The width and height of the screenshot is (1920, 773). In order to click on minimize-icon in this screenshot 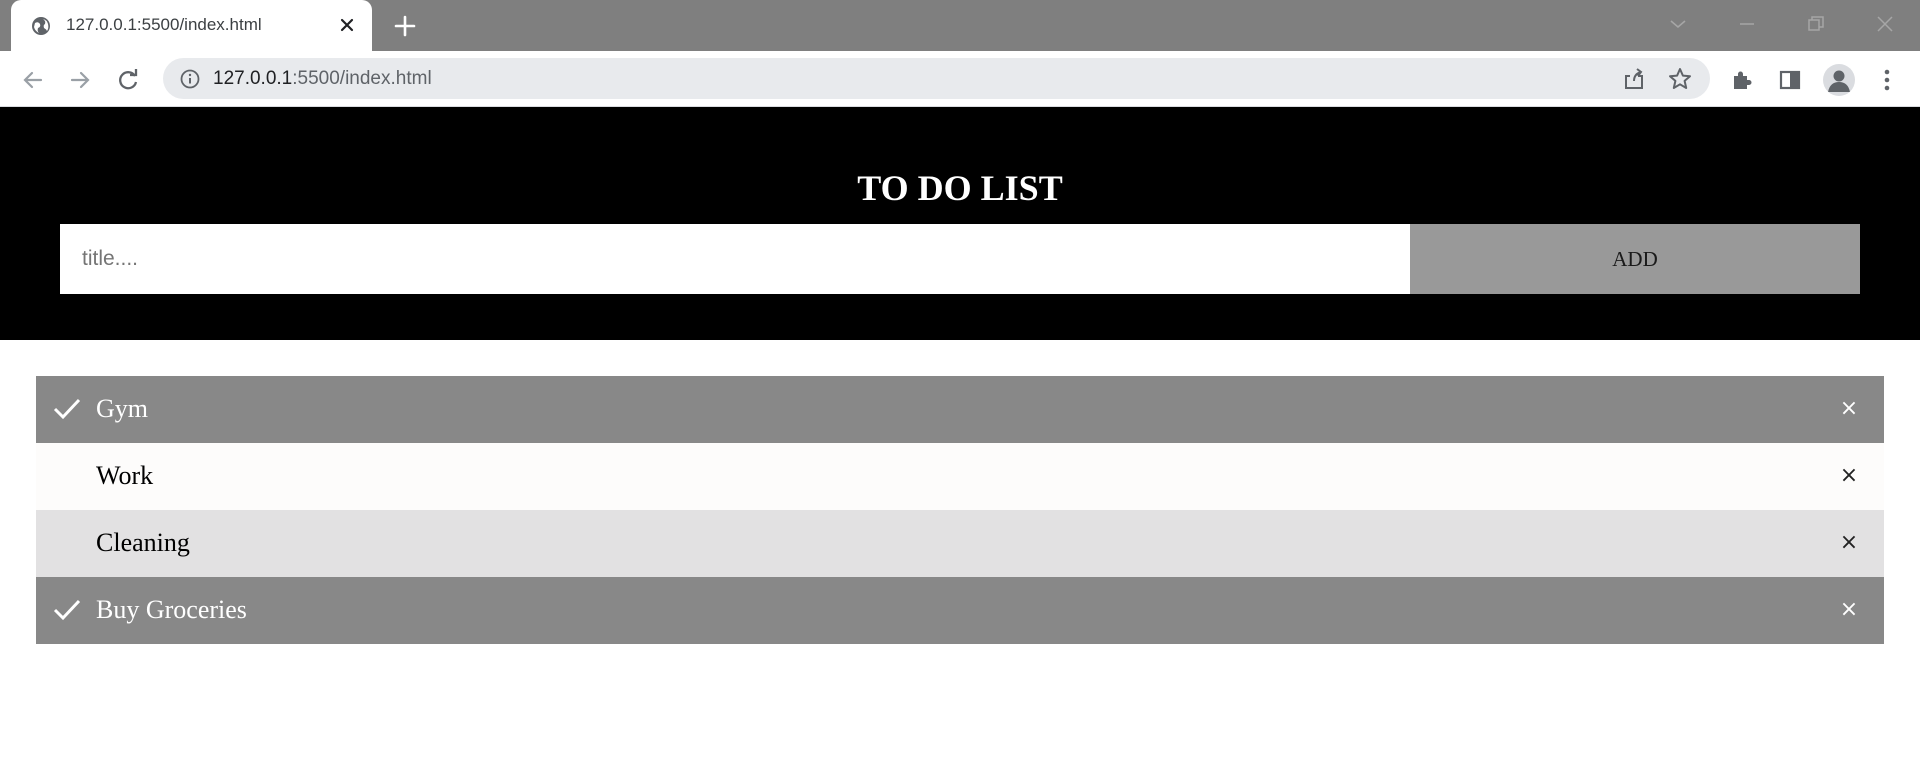, I will do `click(1747, 24)`.